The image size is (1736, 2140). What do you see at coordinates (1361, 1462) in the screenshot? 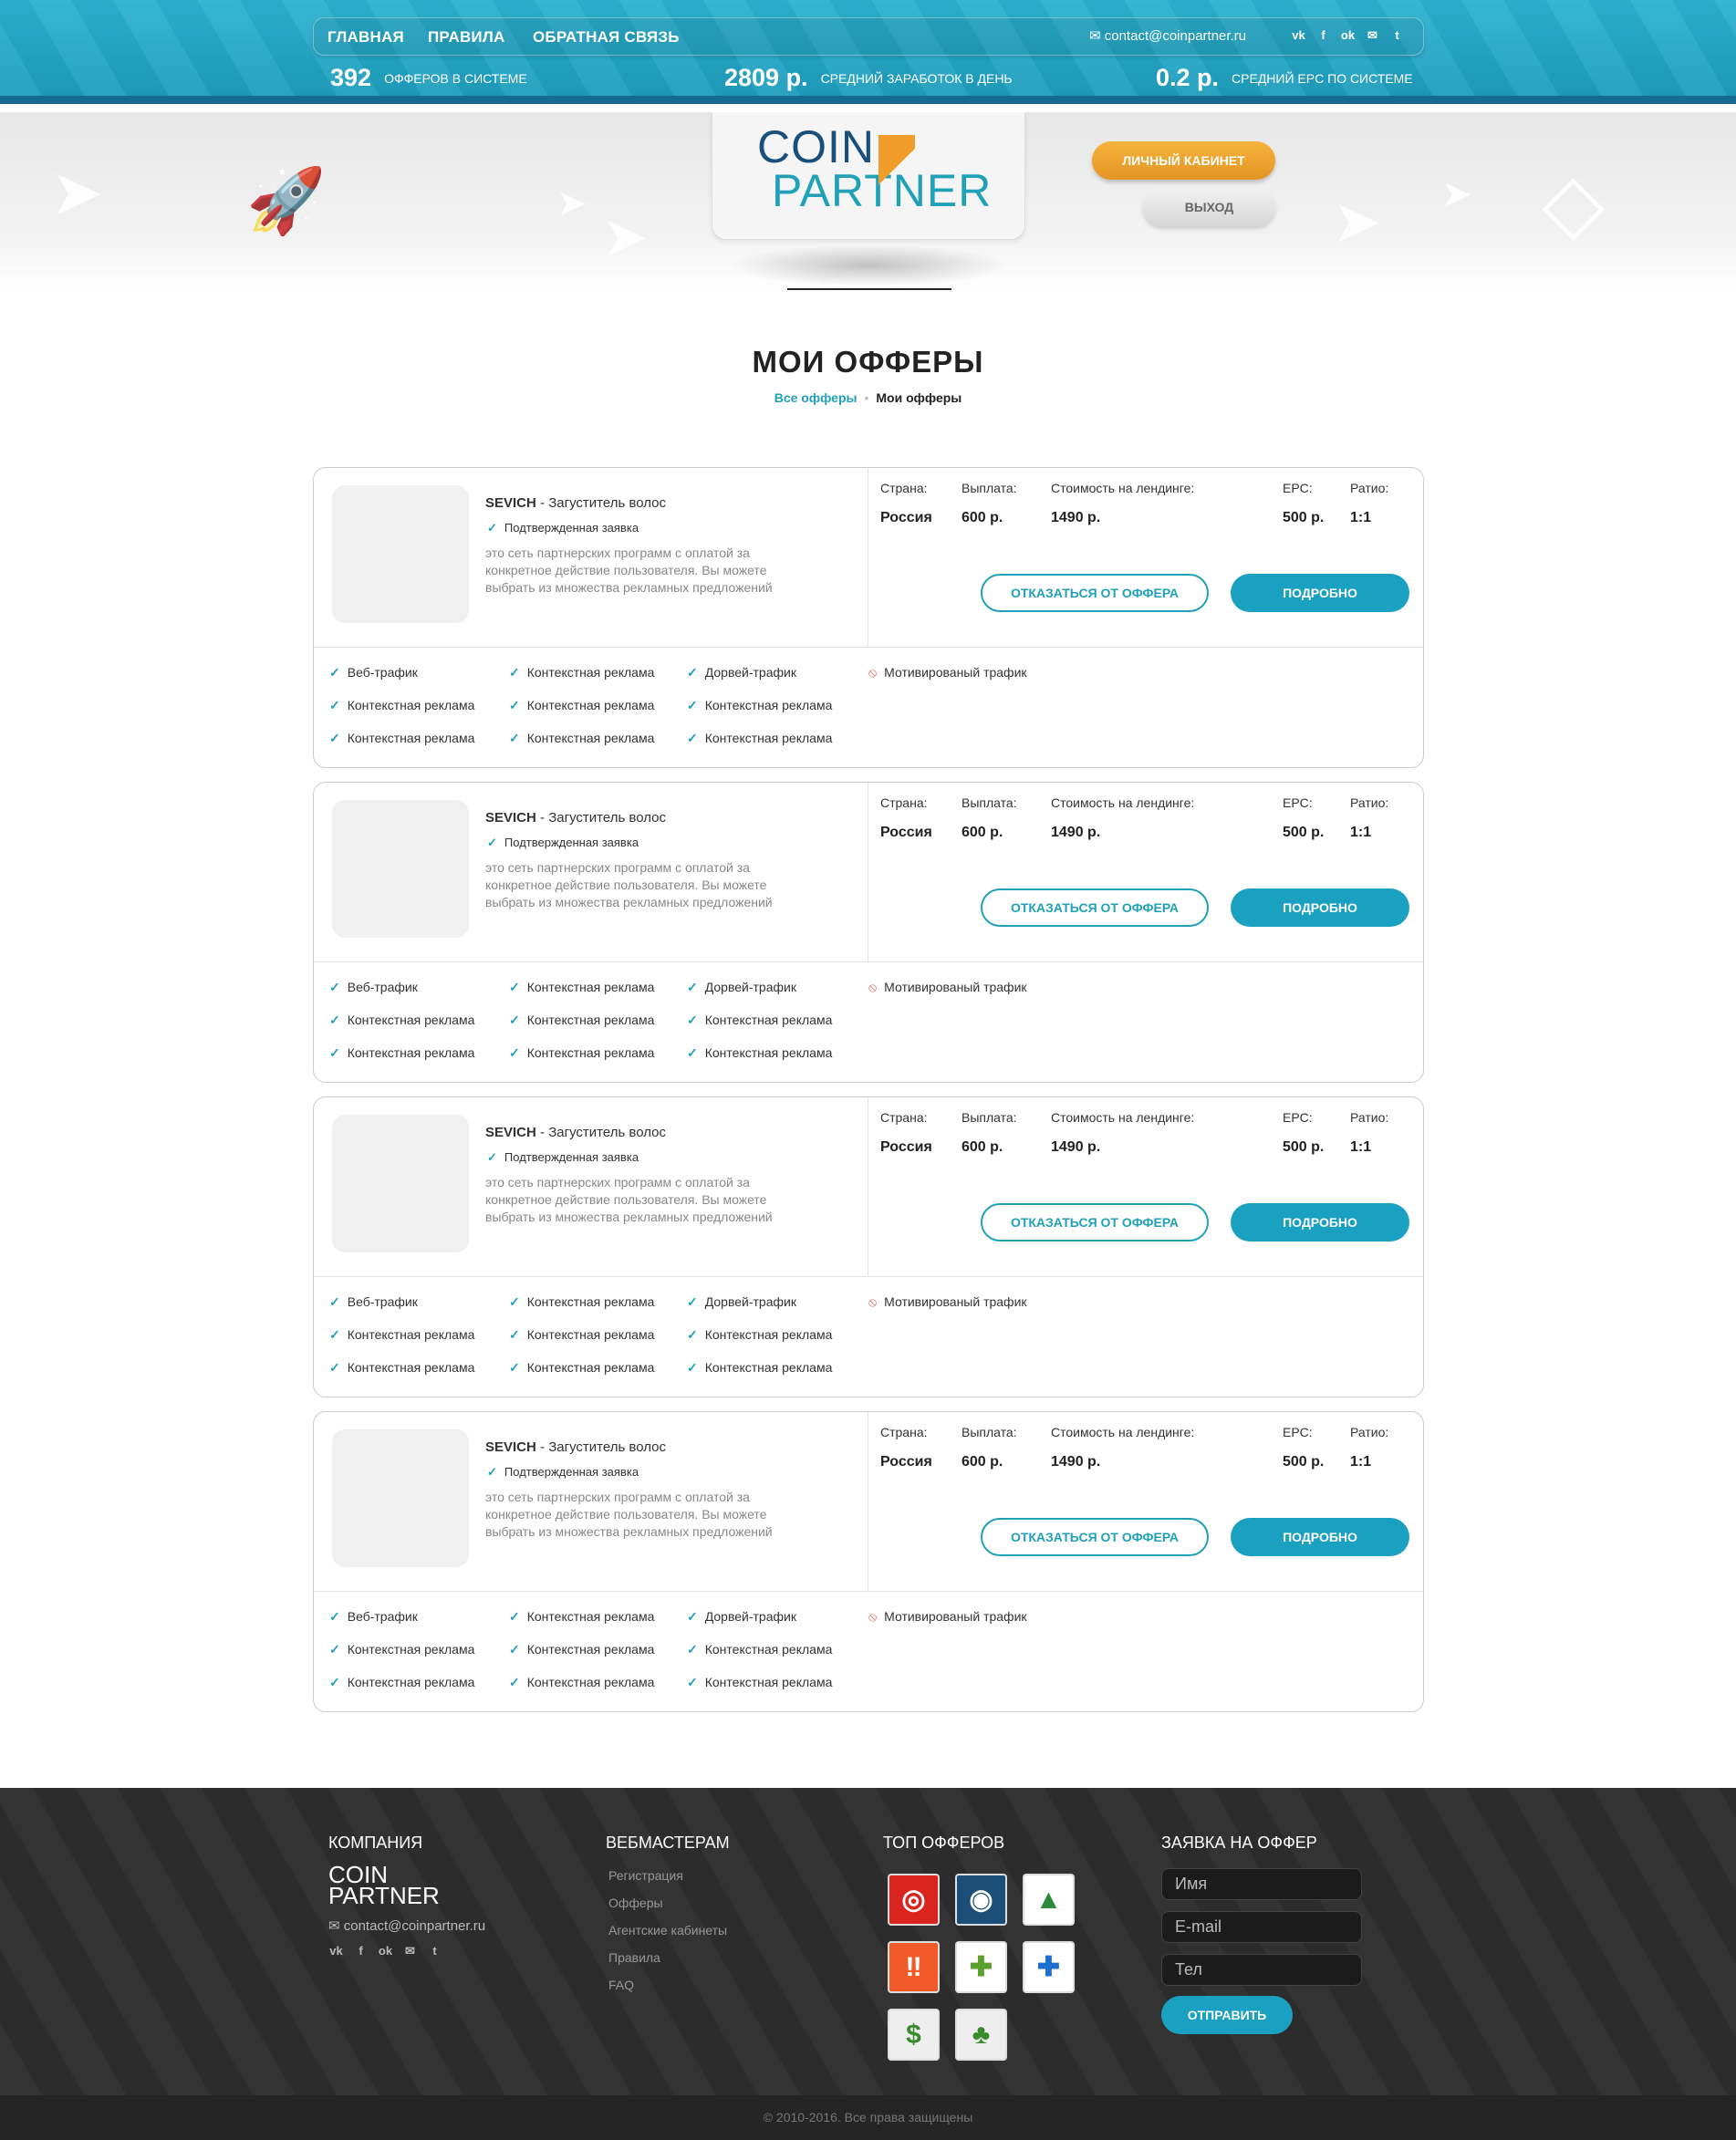
I see `ratio-value: 1:1` at bounding box center [1361, 1462].